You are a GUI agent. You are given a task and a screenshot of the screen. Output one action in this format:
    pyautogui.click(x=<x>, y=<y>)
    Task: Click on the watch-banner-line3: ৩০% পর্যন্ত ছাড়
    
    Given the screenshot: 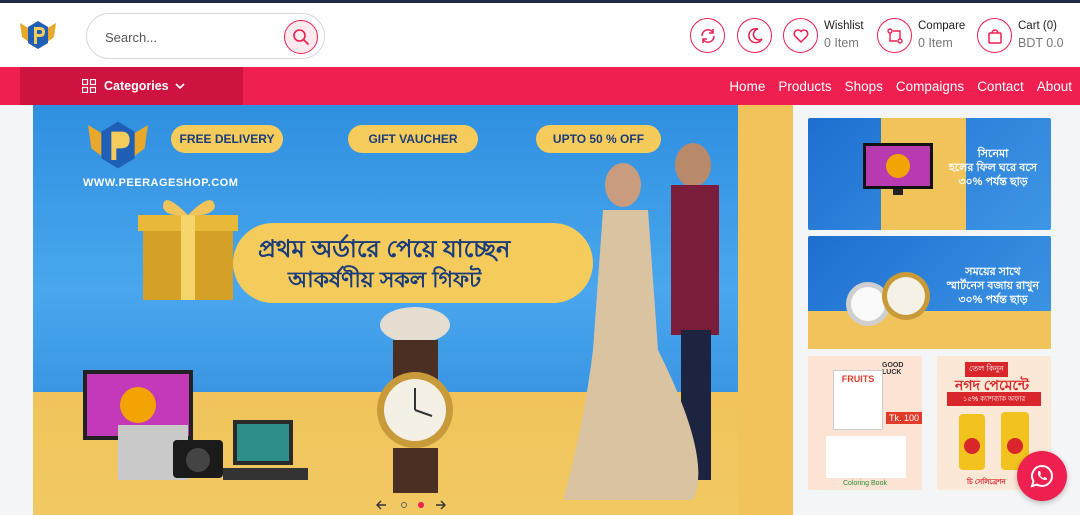 What is the action you would take?
    pyautogui.click(x=993, y=299)
    